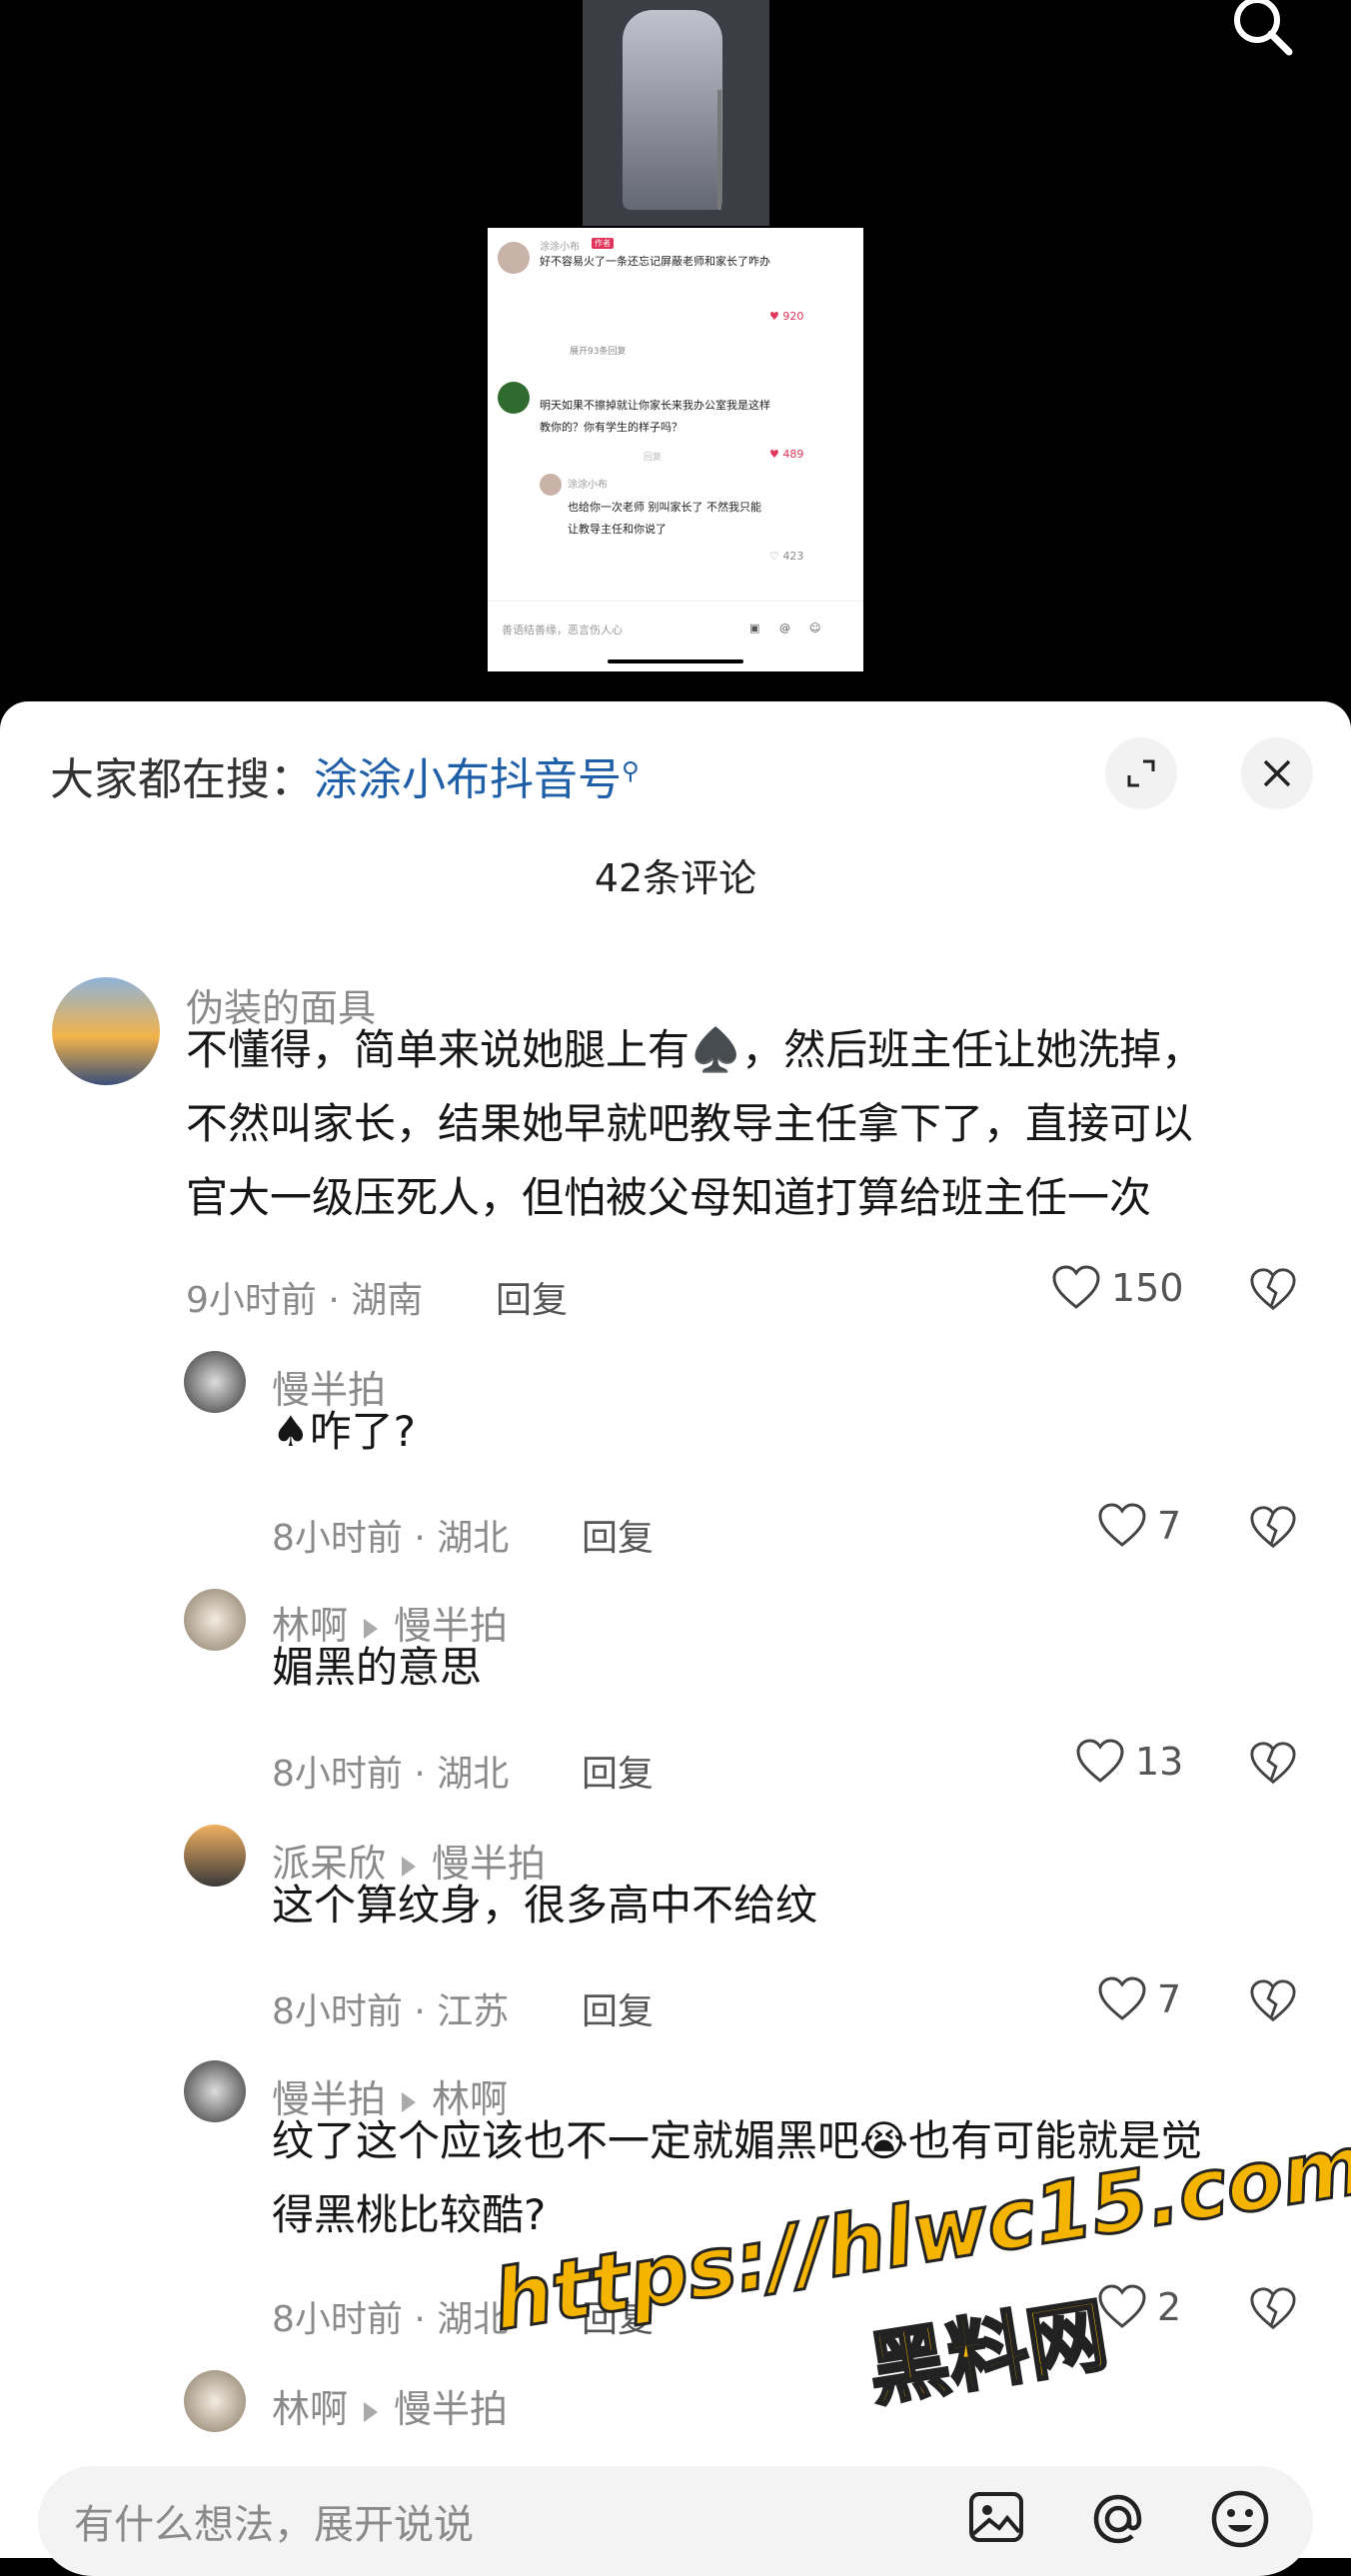 This screenshot has width=1351, height=2576. I want to click on comment-count: 42条评论, so click(675, 878).